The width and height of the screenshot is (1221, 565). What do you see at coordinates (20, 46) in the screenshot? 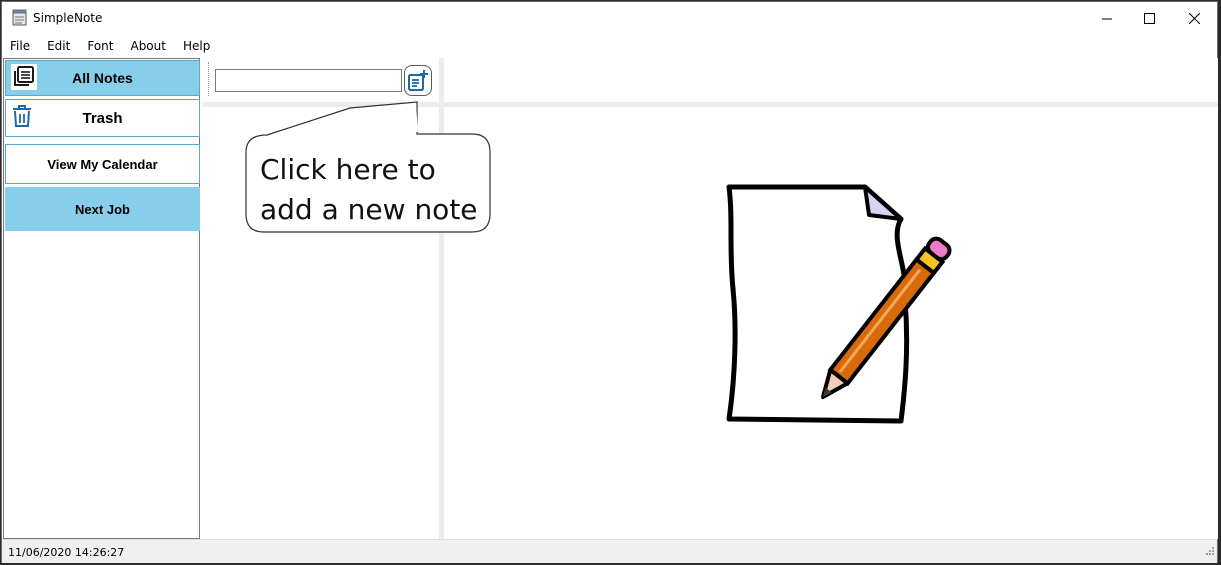
I see `menu-file: File` at bounding box center [20, 46].